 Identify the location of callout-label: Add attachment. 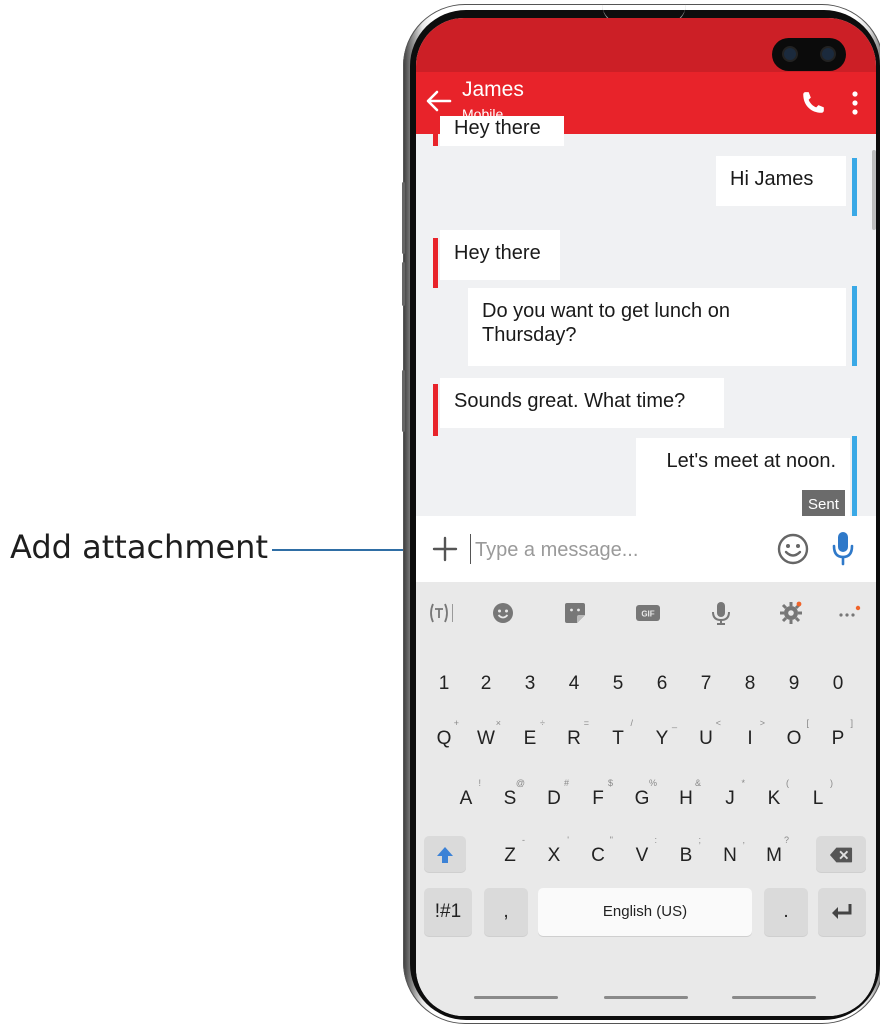
(139, 547).